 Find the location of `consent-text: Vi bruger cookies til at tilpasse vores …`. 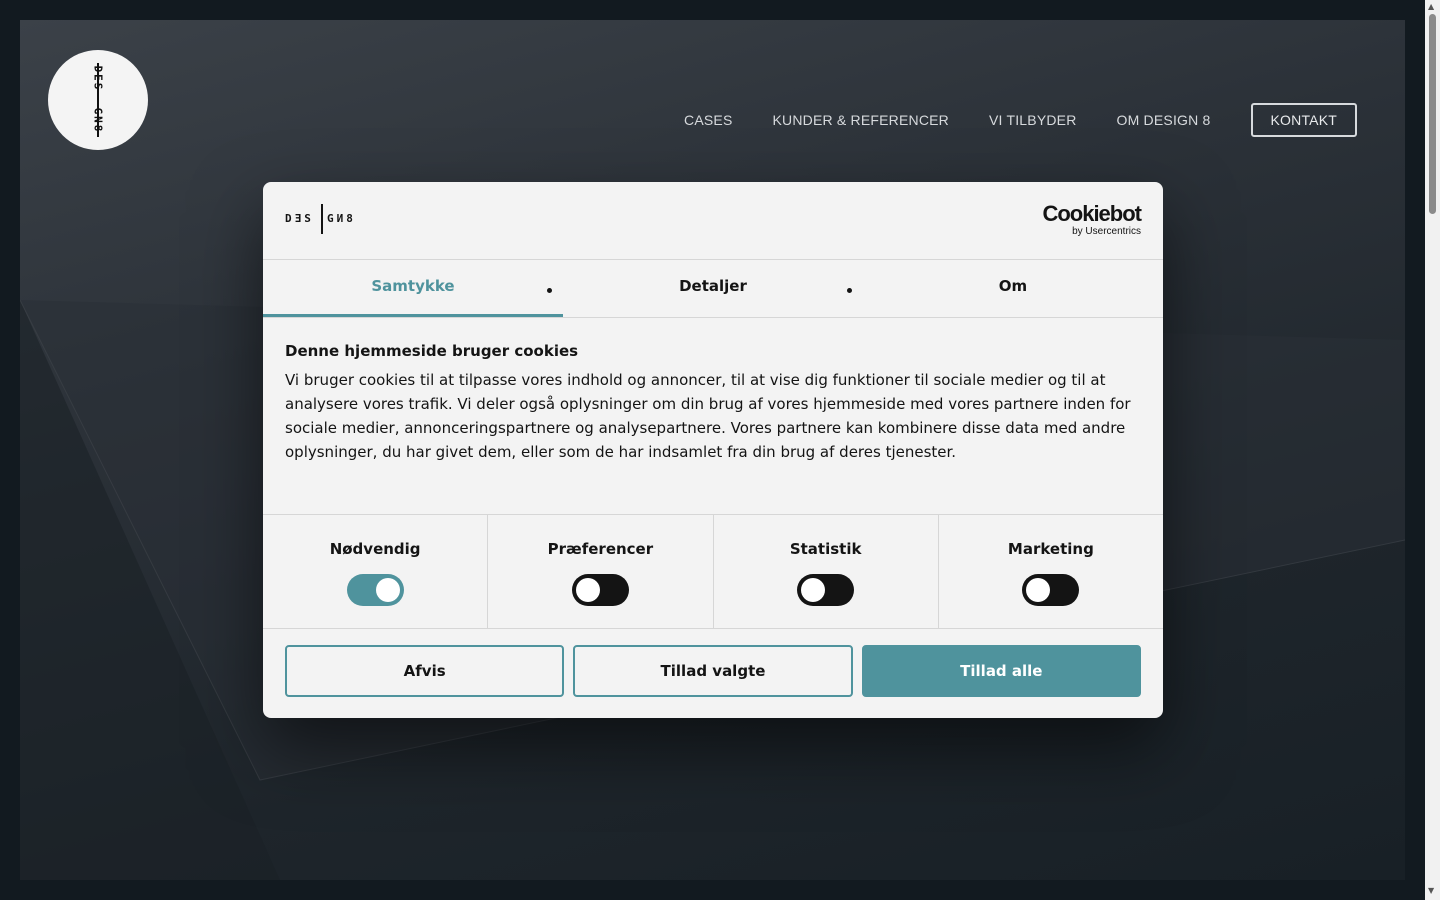

consent-text: Vi bruger cookies til at tilpasse vores … is located at coordinates (708, 416).